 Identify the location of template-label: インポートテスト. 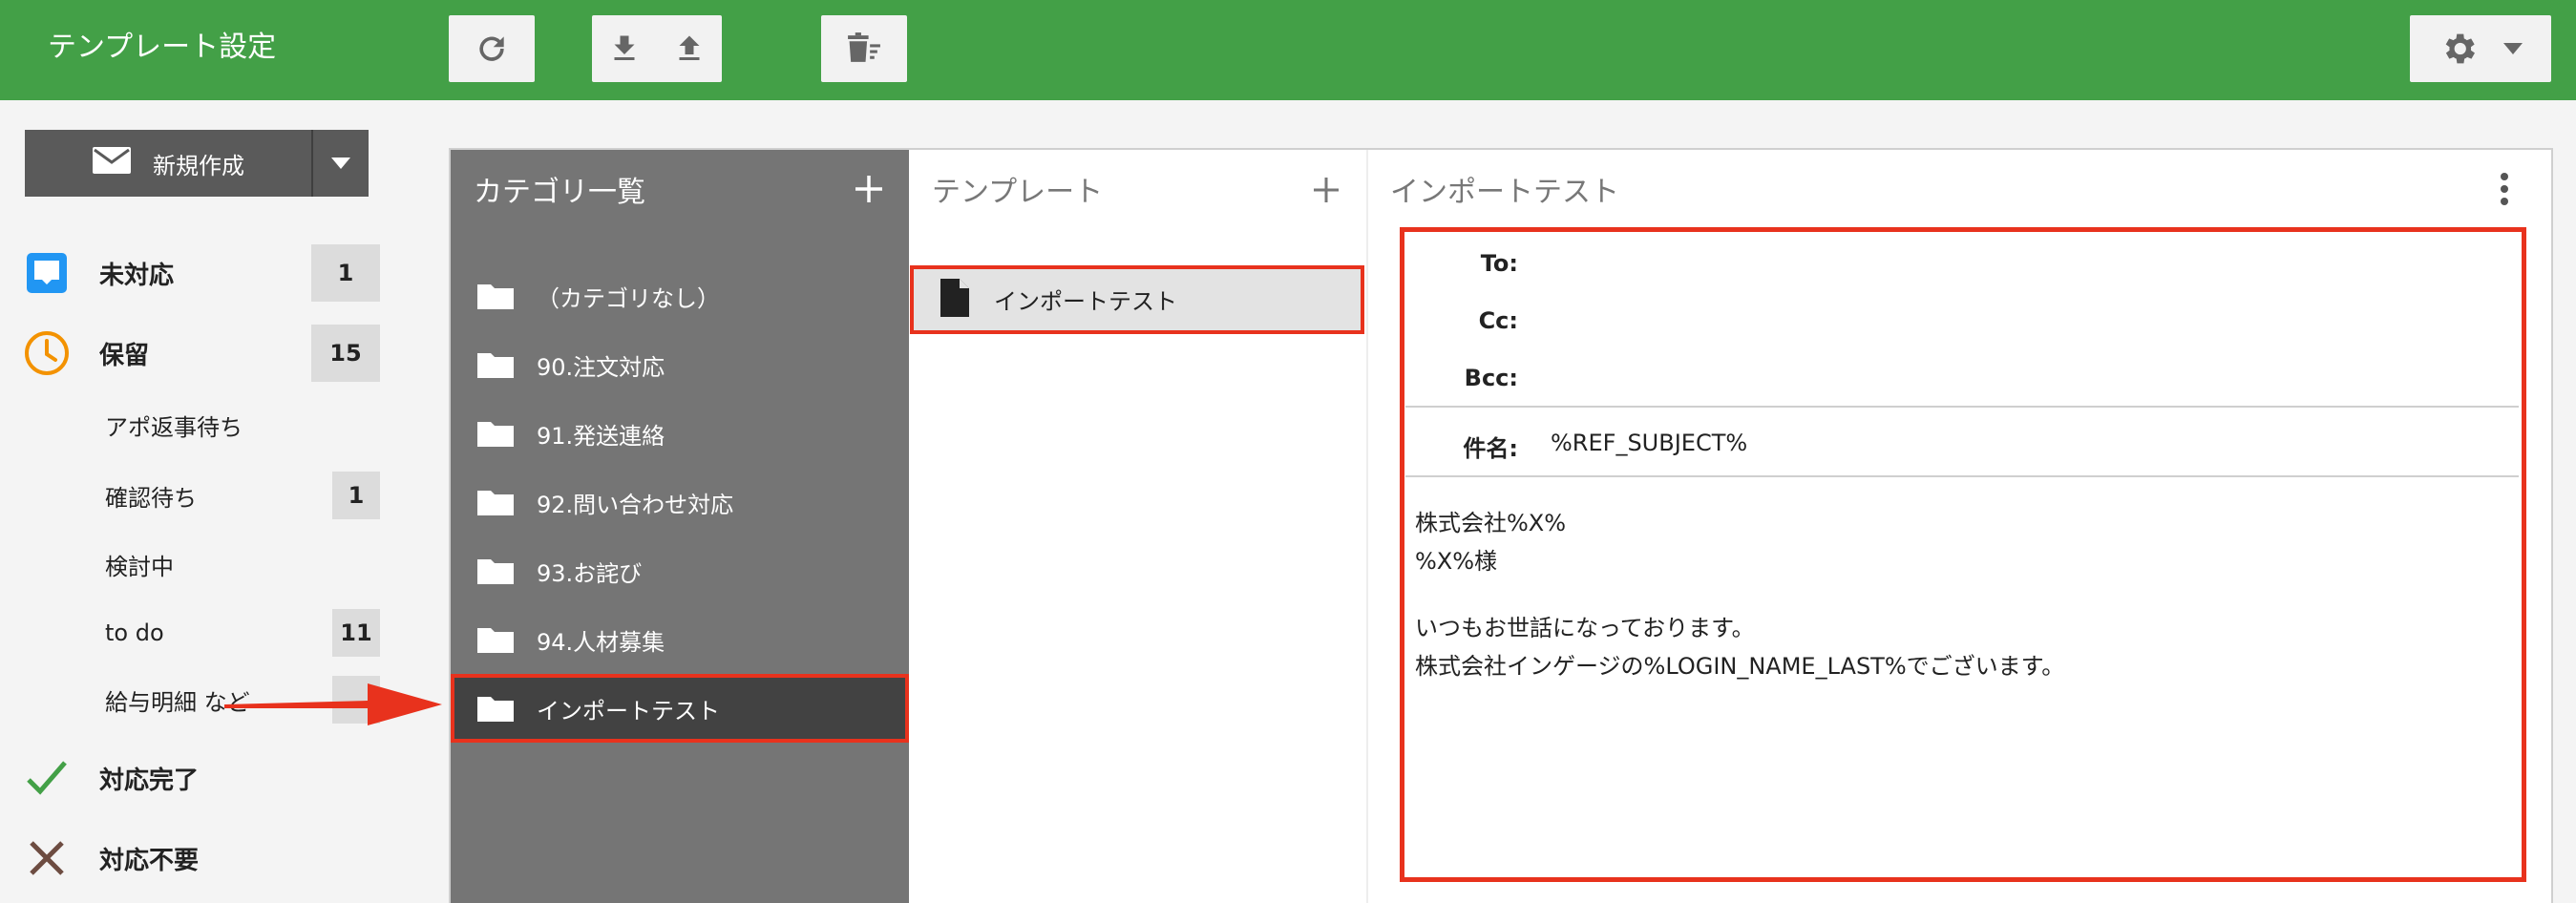
(1085, 302).